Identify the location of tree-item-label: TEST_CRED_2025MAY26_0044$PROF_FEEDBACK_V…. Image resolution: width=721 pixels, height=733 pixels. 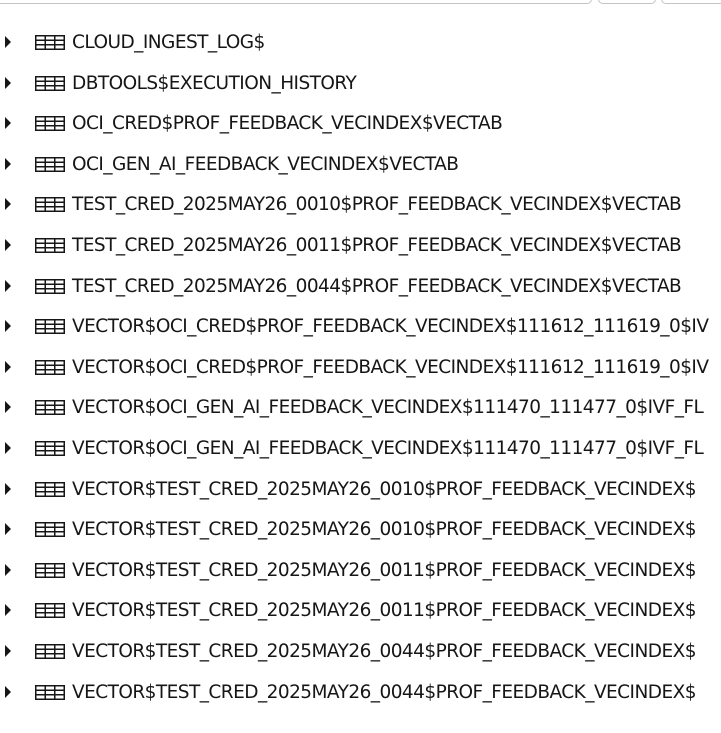
(377, 286).